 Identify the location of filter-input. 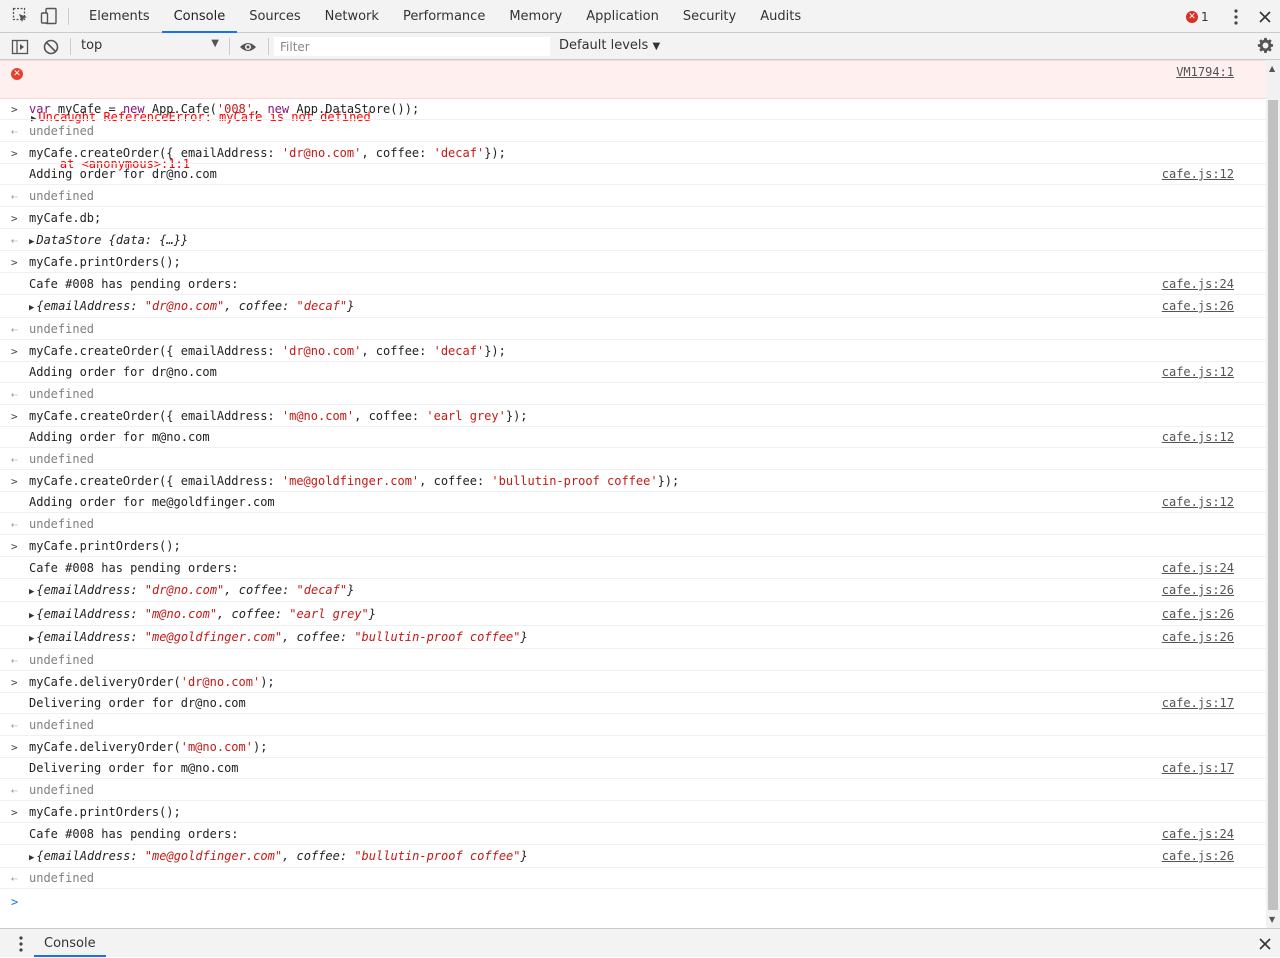
(412, 46).